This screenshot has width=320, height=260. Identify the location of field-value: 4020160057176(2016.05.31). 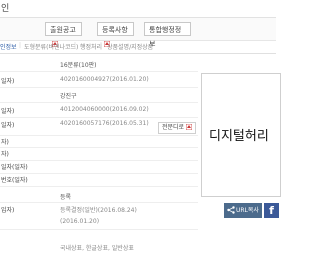
(104, 123).